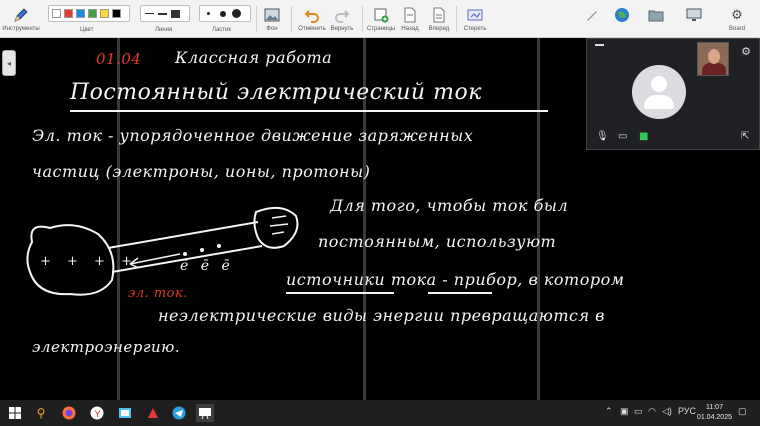 The width and height of the screenshot is (760, 426). What do you see at coordinates (659, 92) in the screenshot?
I see `avatar` at bounding box center [659, 92].